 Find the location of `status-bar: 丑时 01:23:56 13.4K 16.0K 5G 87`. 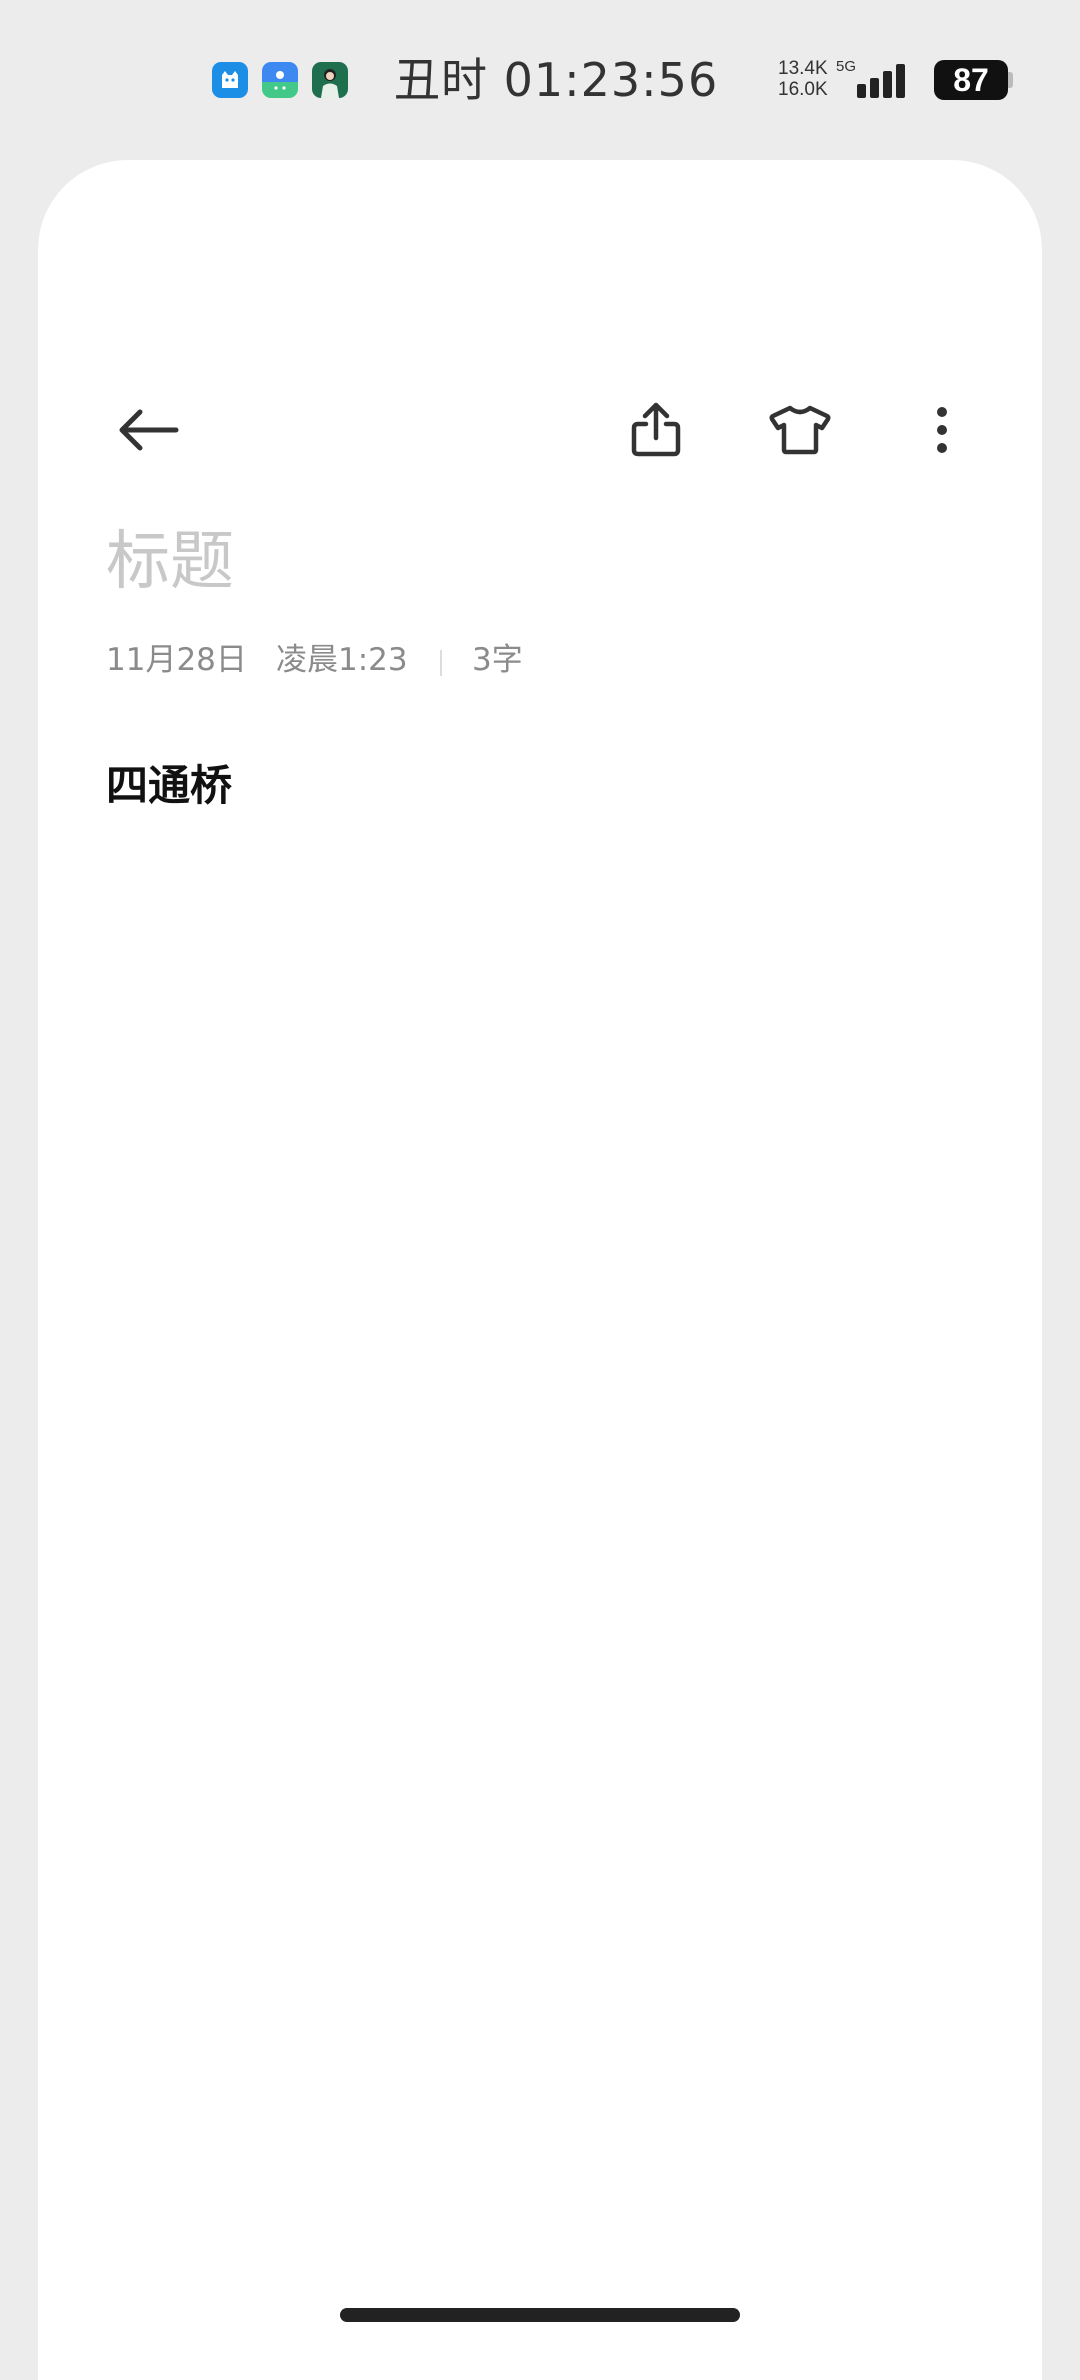

status-bar: 丑时 01:23:56 13.4K 16.0K 5G 87 is located at coordinates (540, 80).